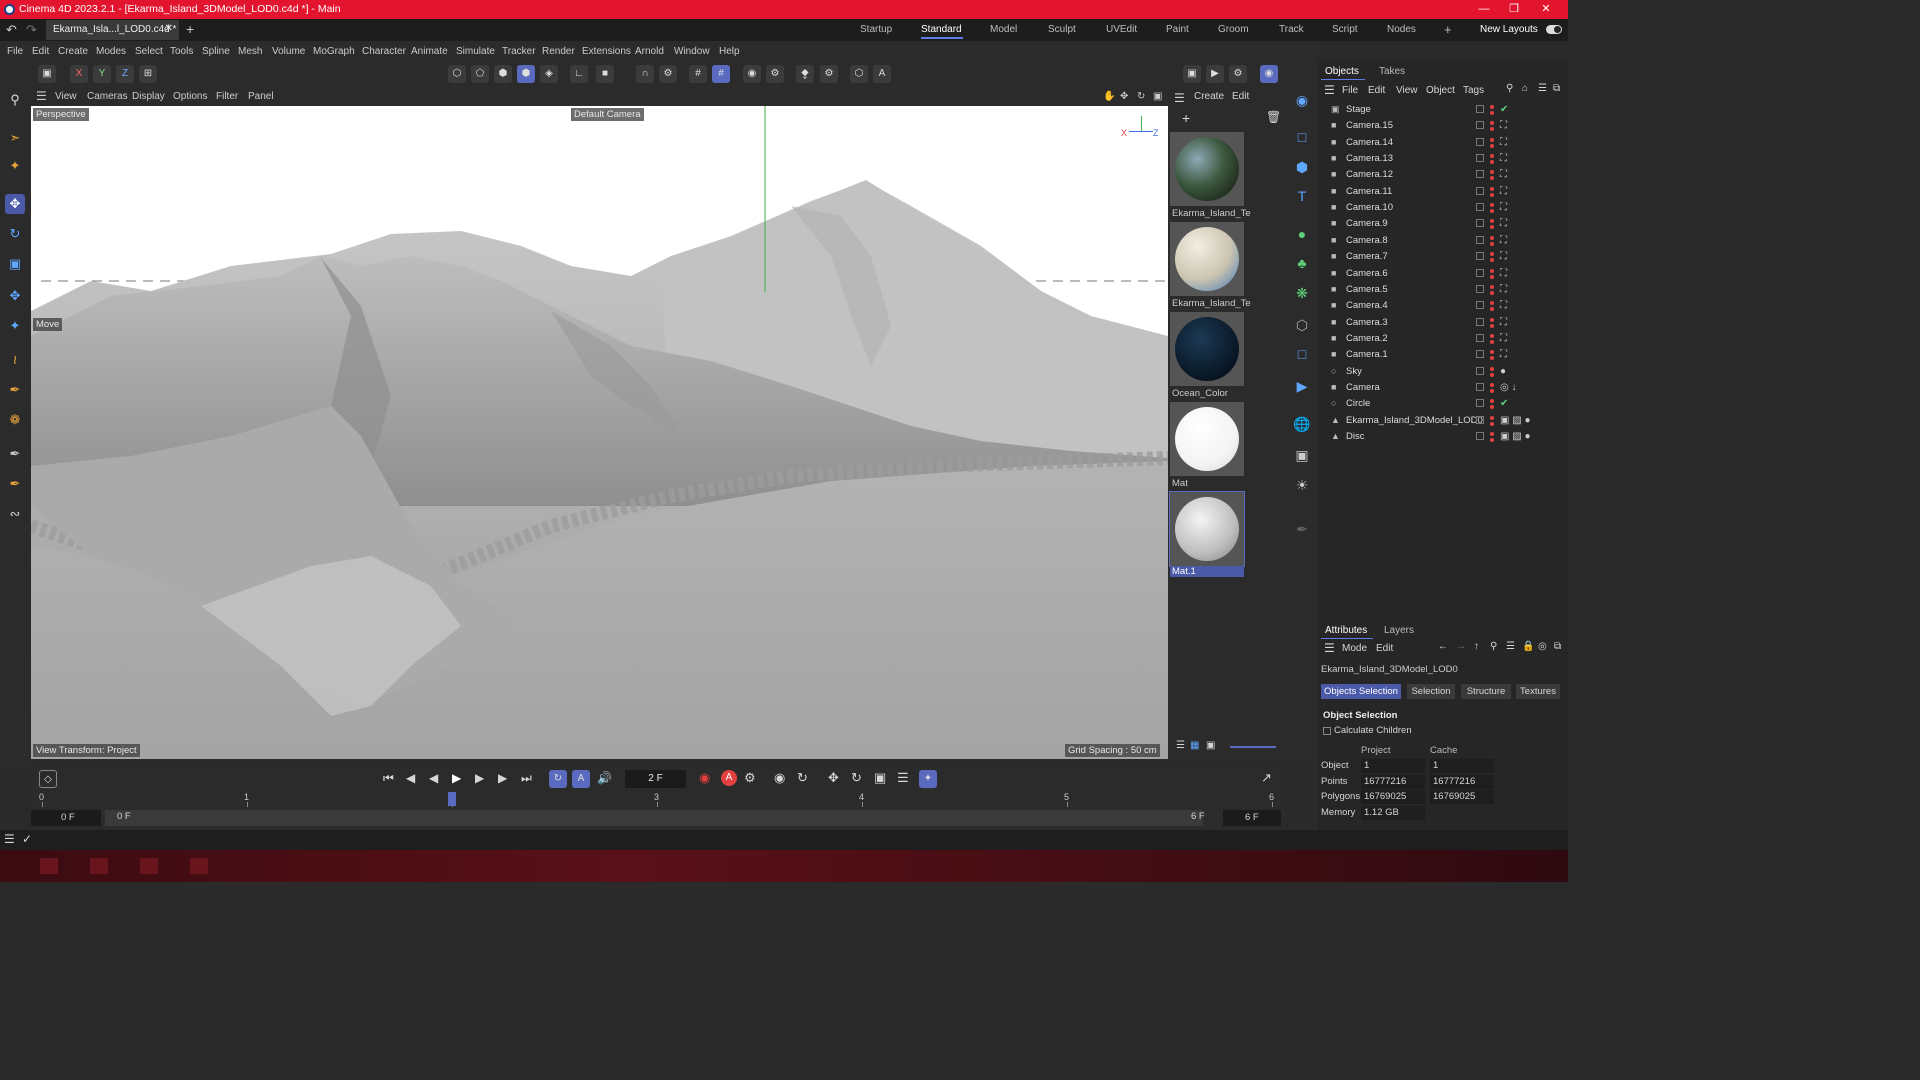 This screenshot has height=1080, width=1920. What do you see at coordinates (31, 30) in the screenshot?
I see `redo-icon: ↷` at bounding box center [31, 30].